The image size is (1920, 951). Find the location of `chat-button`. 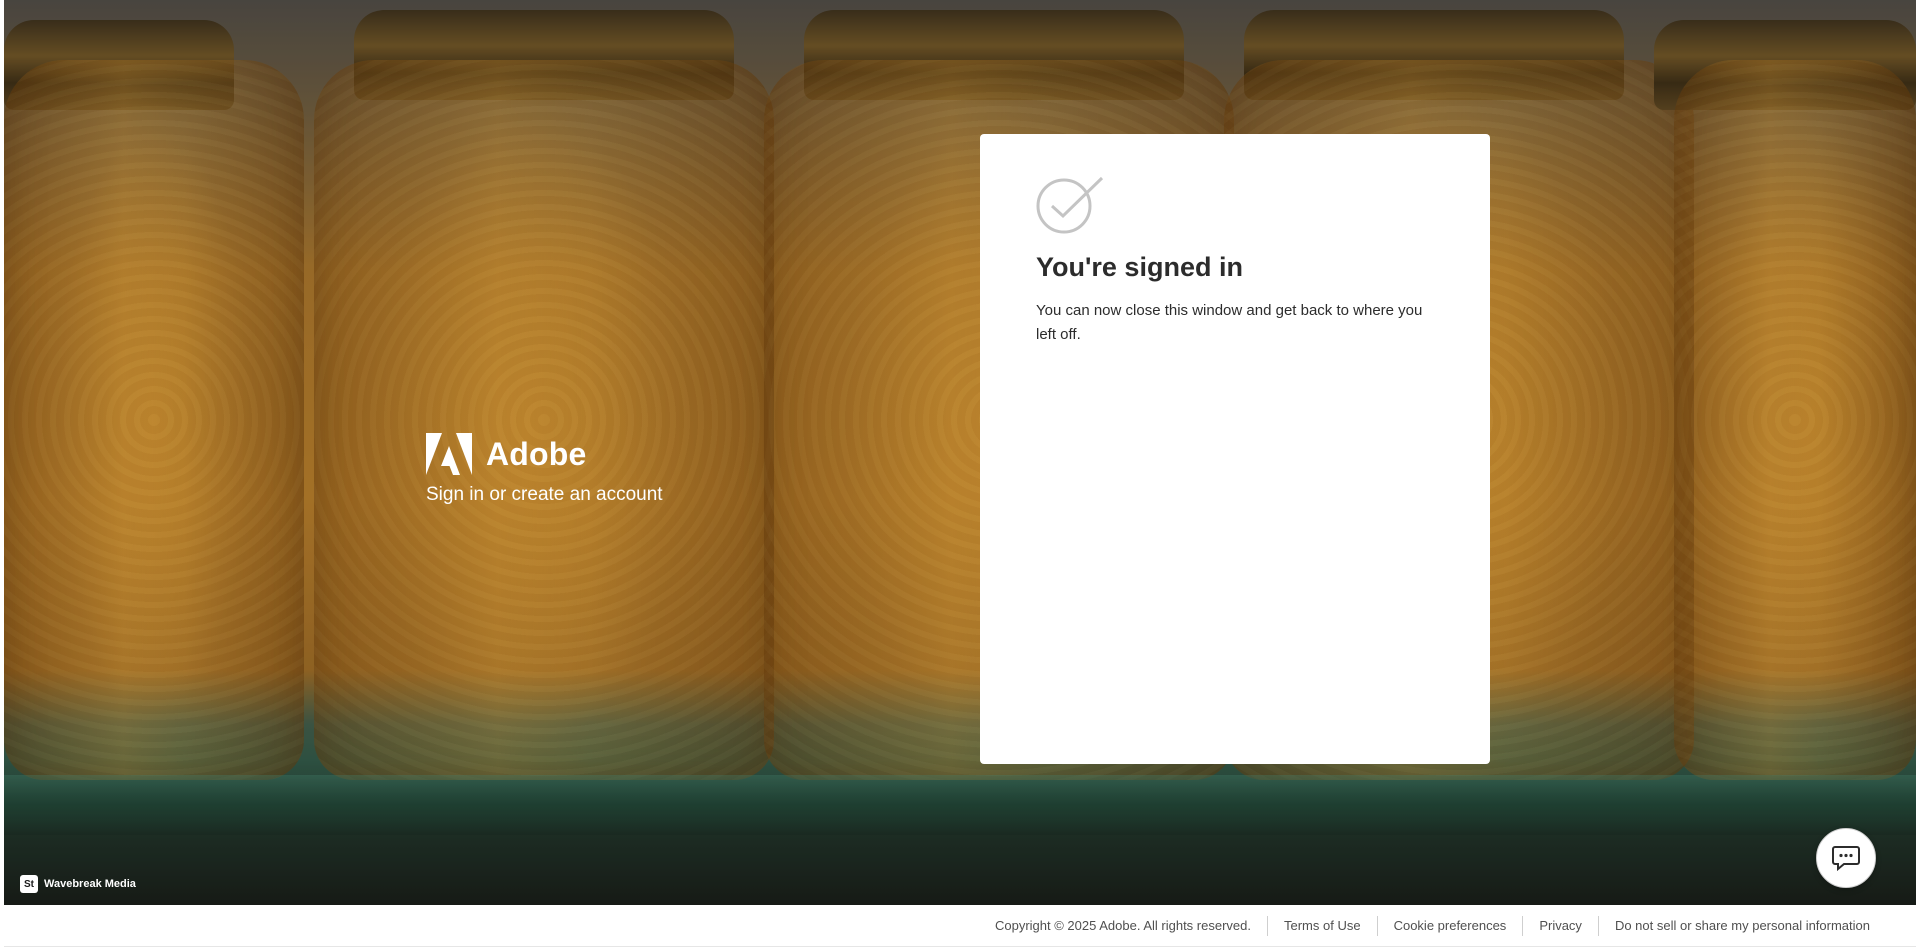

chat-button is located at coordinates (1846, 858).